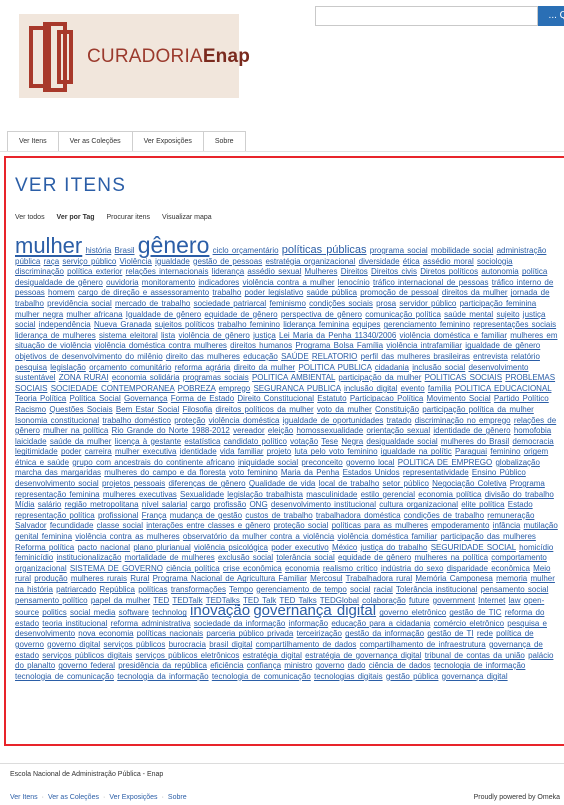 The width and height of the screenshot is (564, 805). What do you see at coordinates (488, 568) in the screenshot?
I see `tag-link: disparidade econômica` at bounding box center [488, 568].